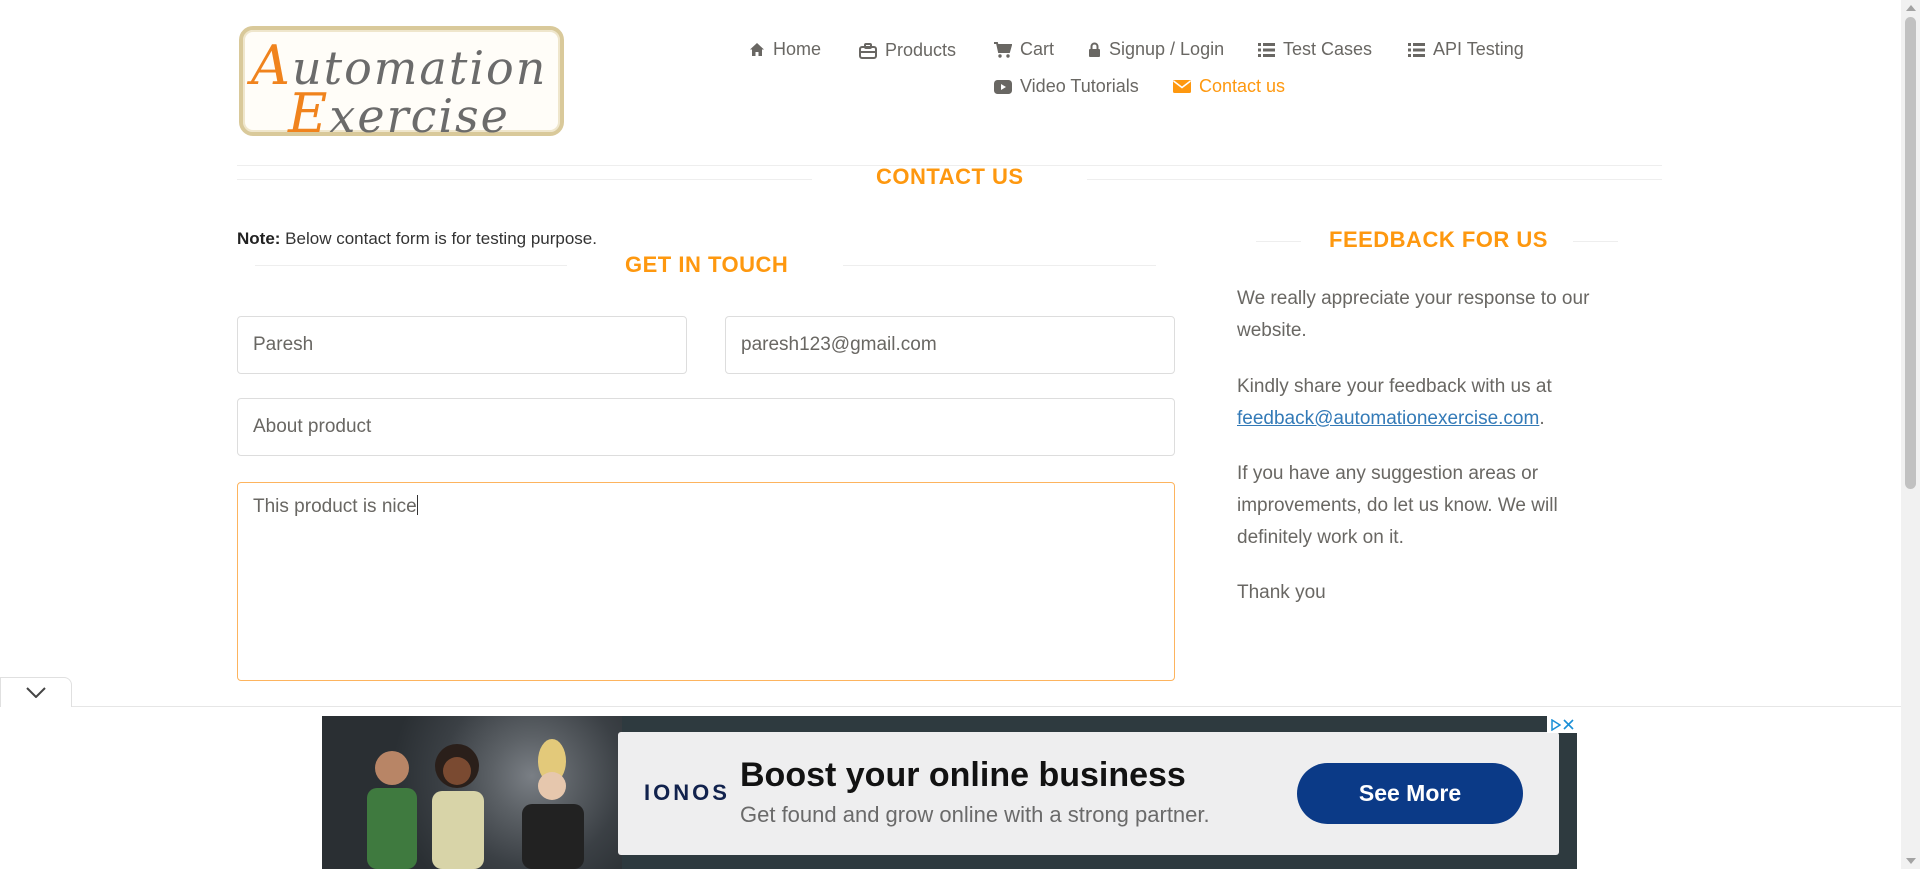  I want to click on nav-cart-label: Cart, so click(1037, 49).